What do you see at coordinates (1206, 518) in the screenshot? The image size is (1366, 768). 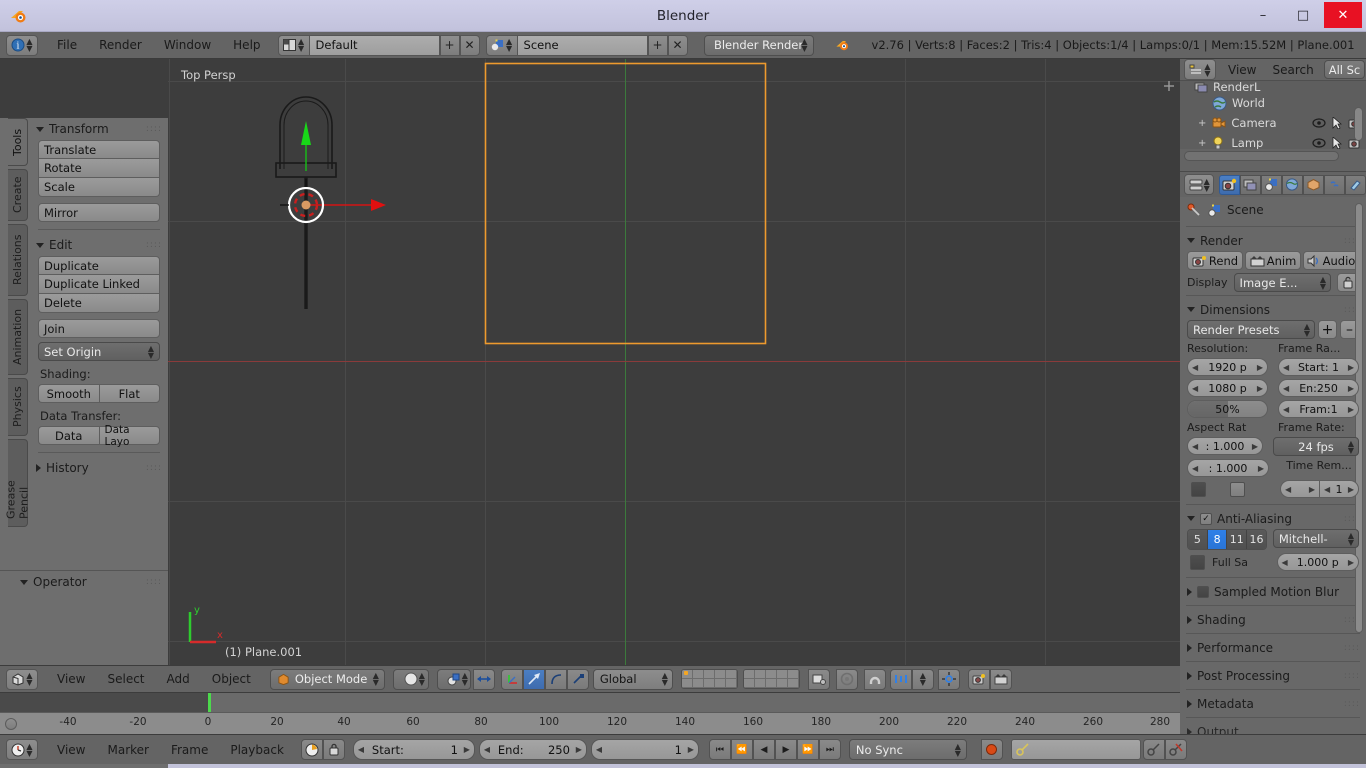 I see `anti-aliasing-checkbox: ✓` at bounding box center [1206, 518].